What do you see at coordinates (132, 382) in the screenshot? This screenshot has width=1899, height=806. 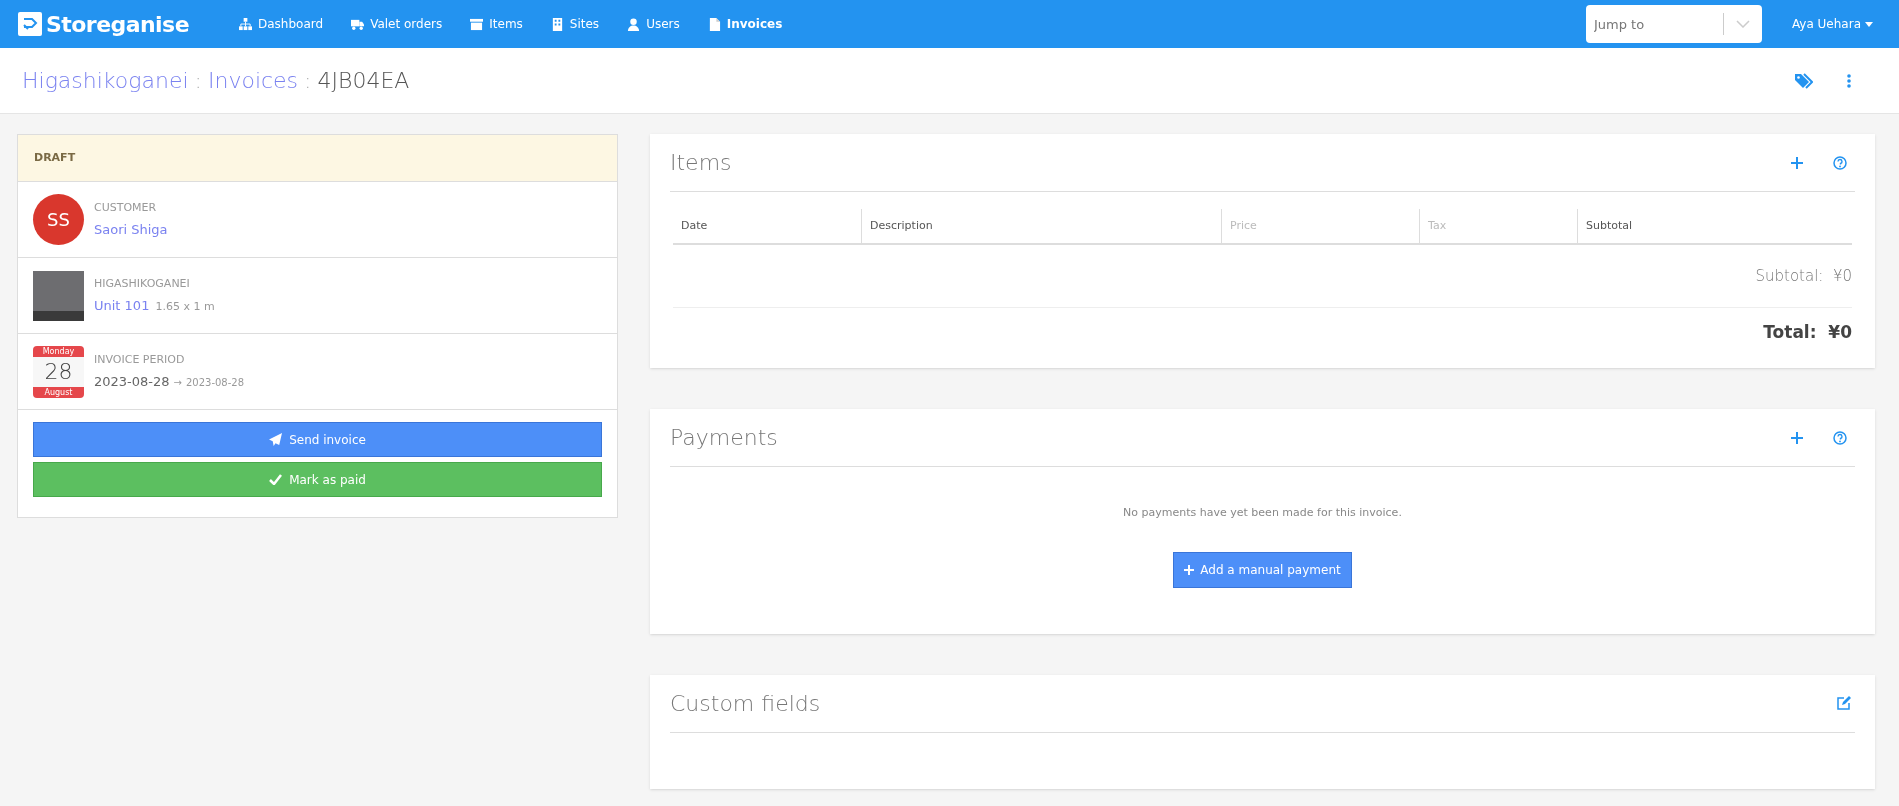 I see `period-start: 2023-08-28` at bounding box center [132, 382].